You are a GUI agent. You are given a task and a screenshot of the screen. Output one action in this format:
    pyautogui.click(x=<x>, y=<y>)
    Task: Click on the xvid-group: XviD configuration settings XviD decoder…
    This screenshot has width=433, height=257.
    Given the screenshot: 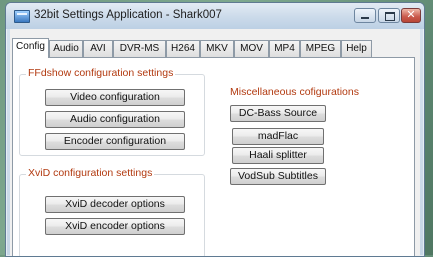 What is the action you would take?
    pyautogui.click(x=112, y=211)
    